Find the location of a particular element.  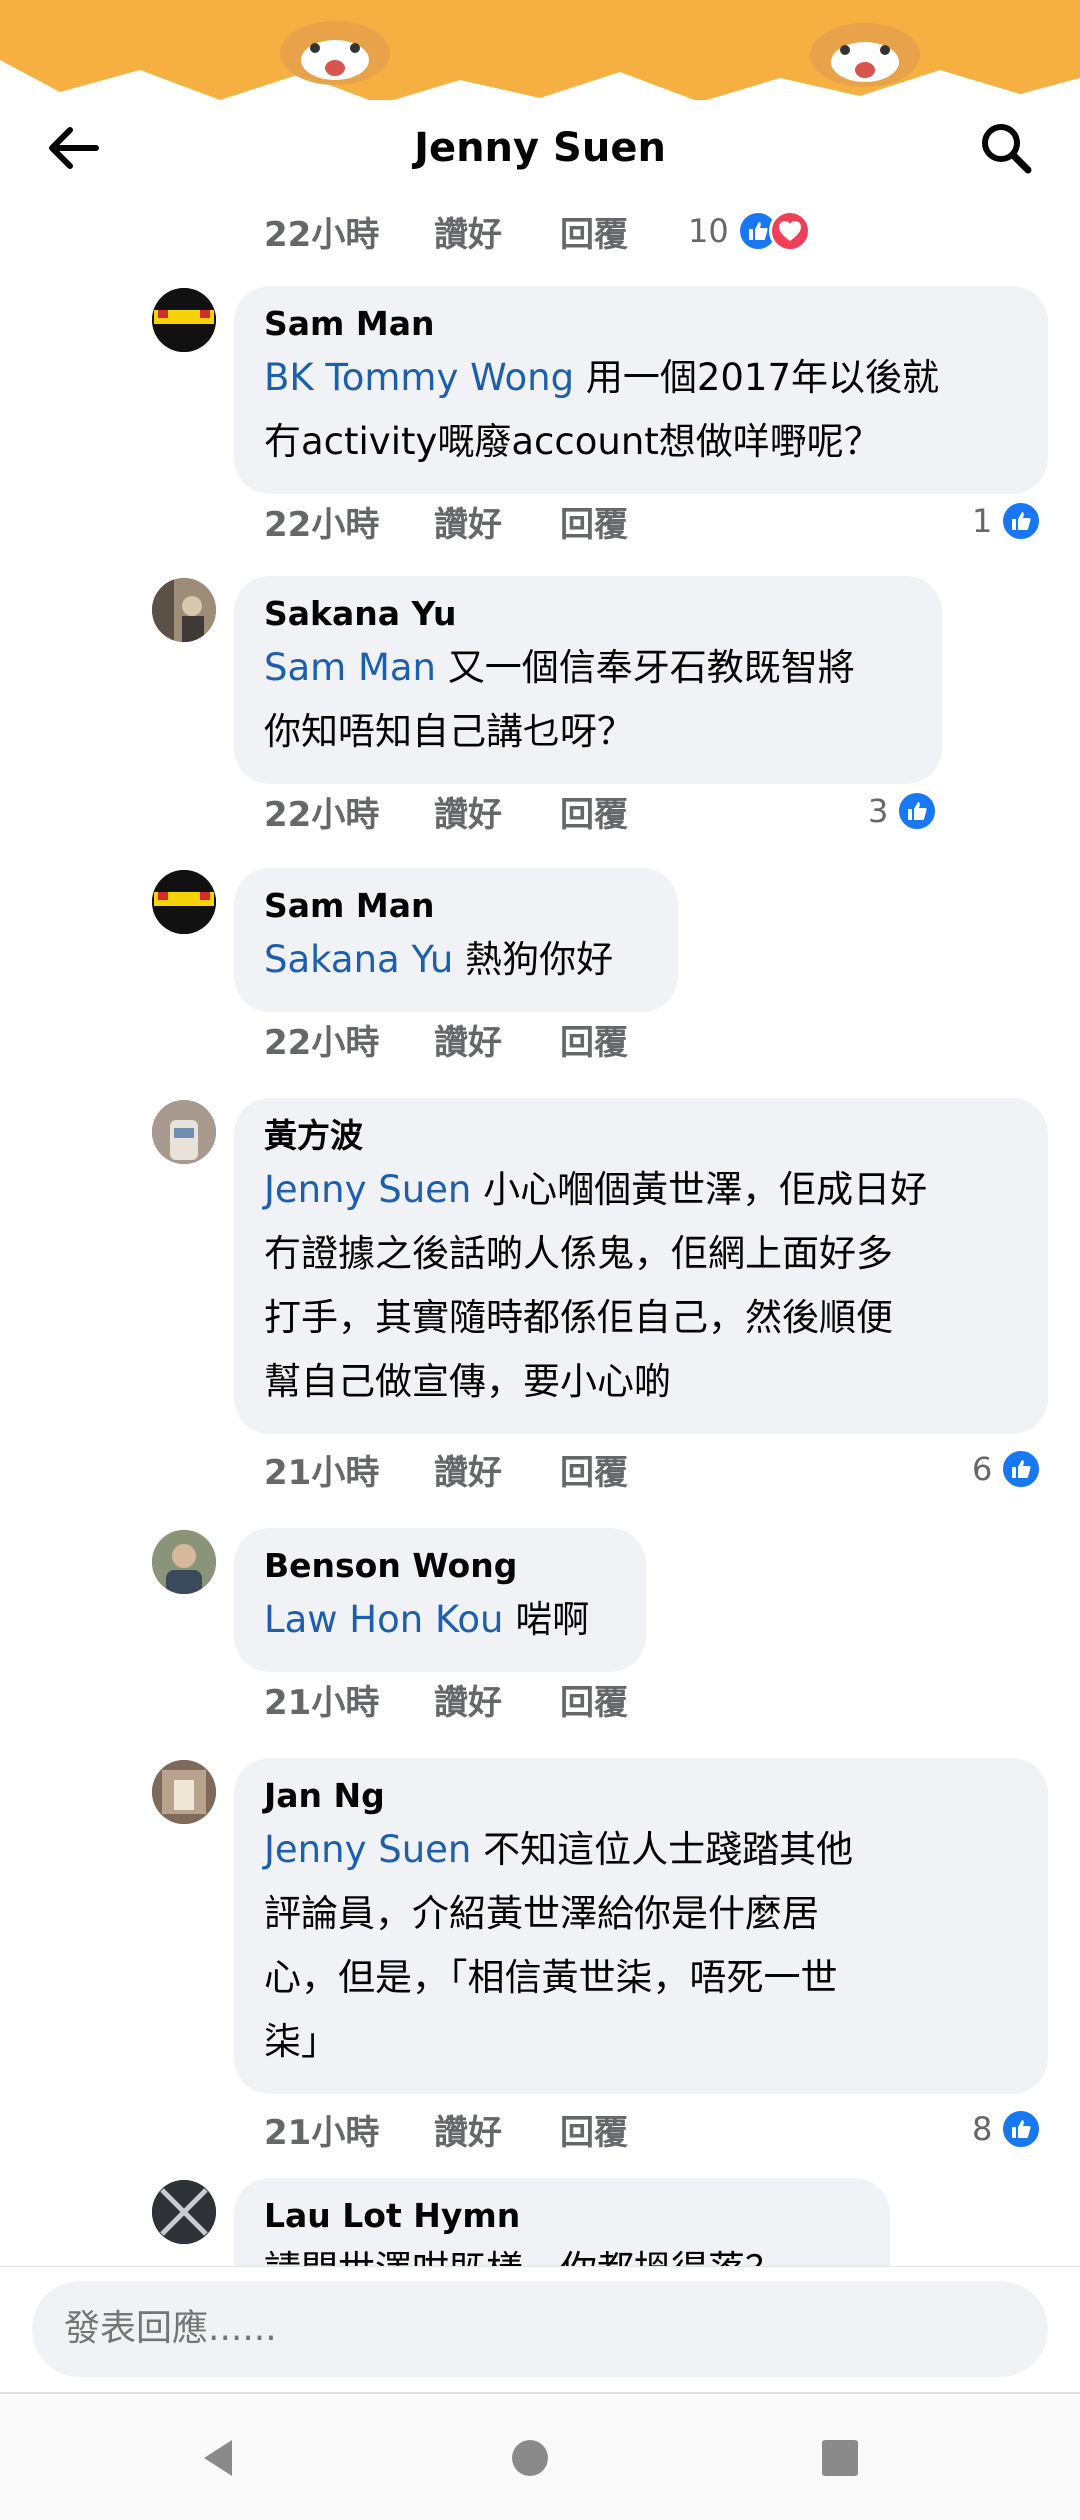

page-title: Jenny Suen is located at coordinates (540, 148).